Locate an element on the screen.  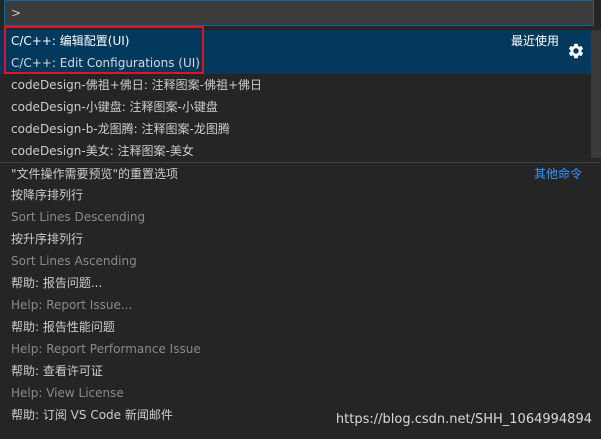
watermark: https://blog.csdn.net/SHH_1064994894 is located at coordinates (463, 419).